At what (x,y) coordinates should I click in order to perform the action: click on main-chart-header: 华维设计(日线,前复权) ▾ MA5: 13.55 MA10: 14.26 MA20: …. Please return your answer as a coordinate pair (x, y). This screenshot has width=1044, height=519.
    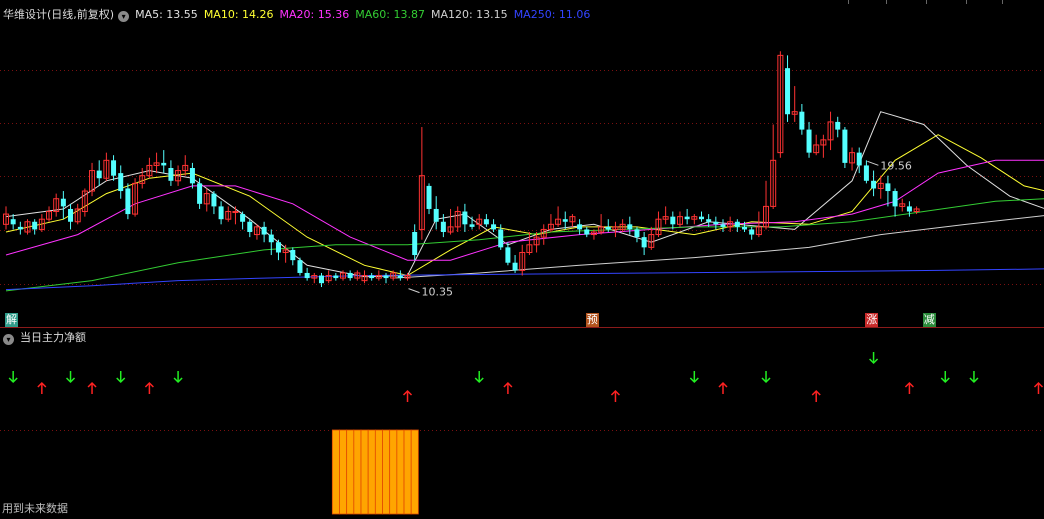
    Looking at the image, I should click on (302, 14).